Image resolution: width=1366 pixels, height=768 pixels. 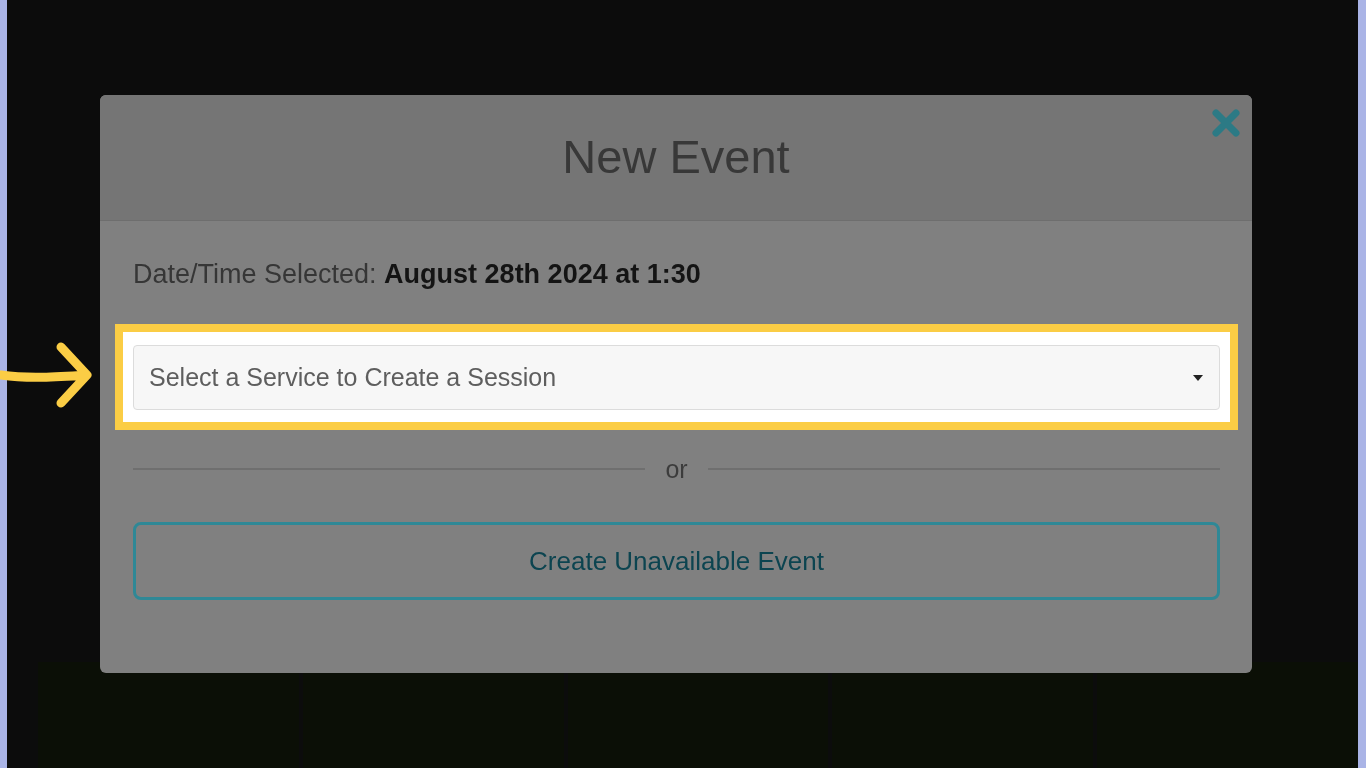 What do you see at coordinates (1198, 377) in the screenshot?
I see `caret-icon` at bounding box center [1198, 377].